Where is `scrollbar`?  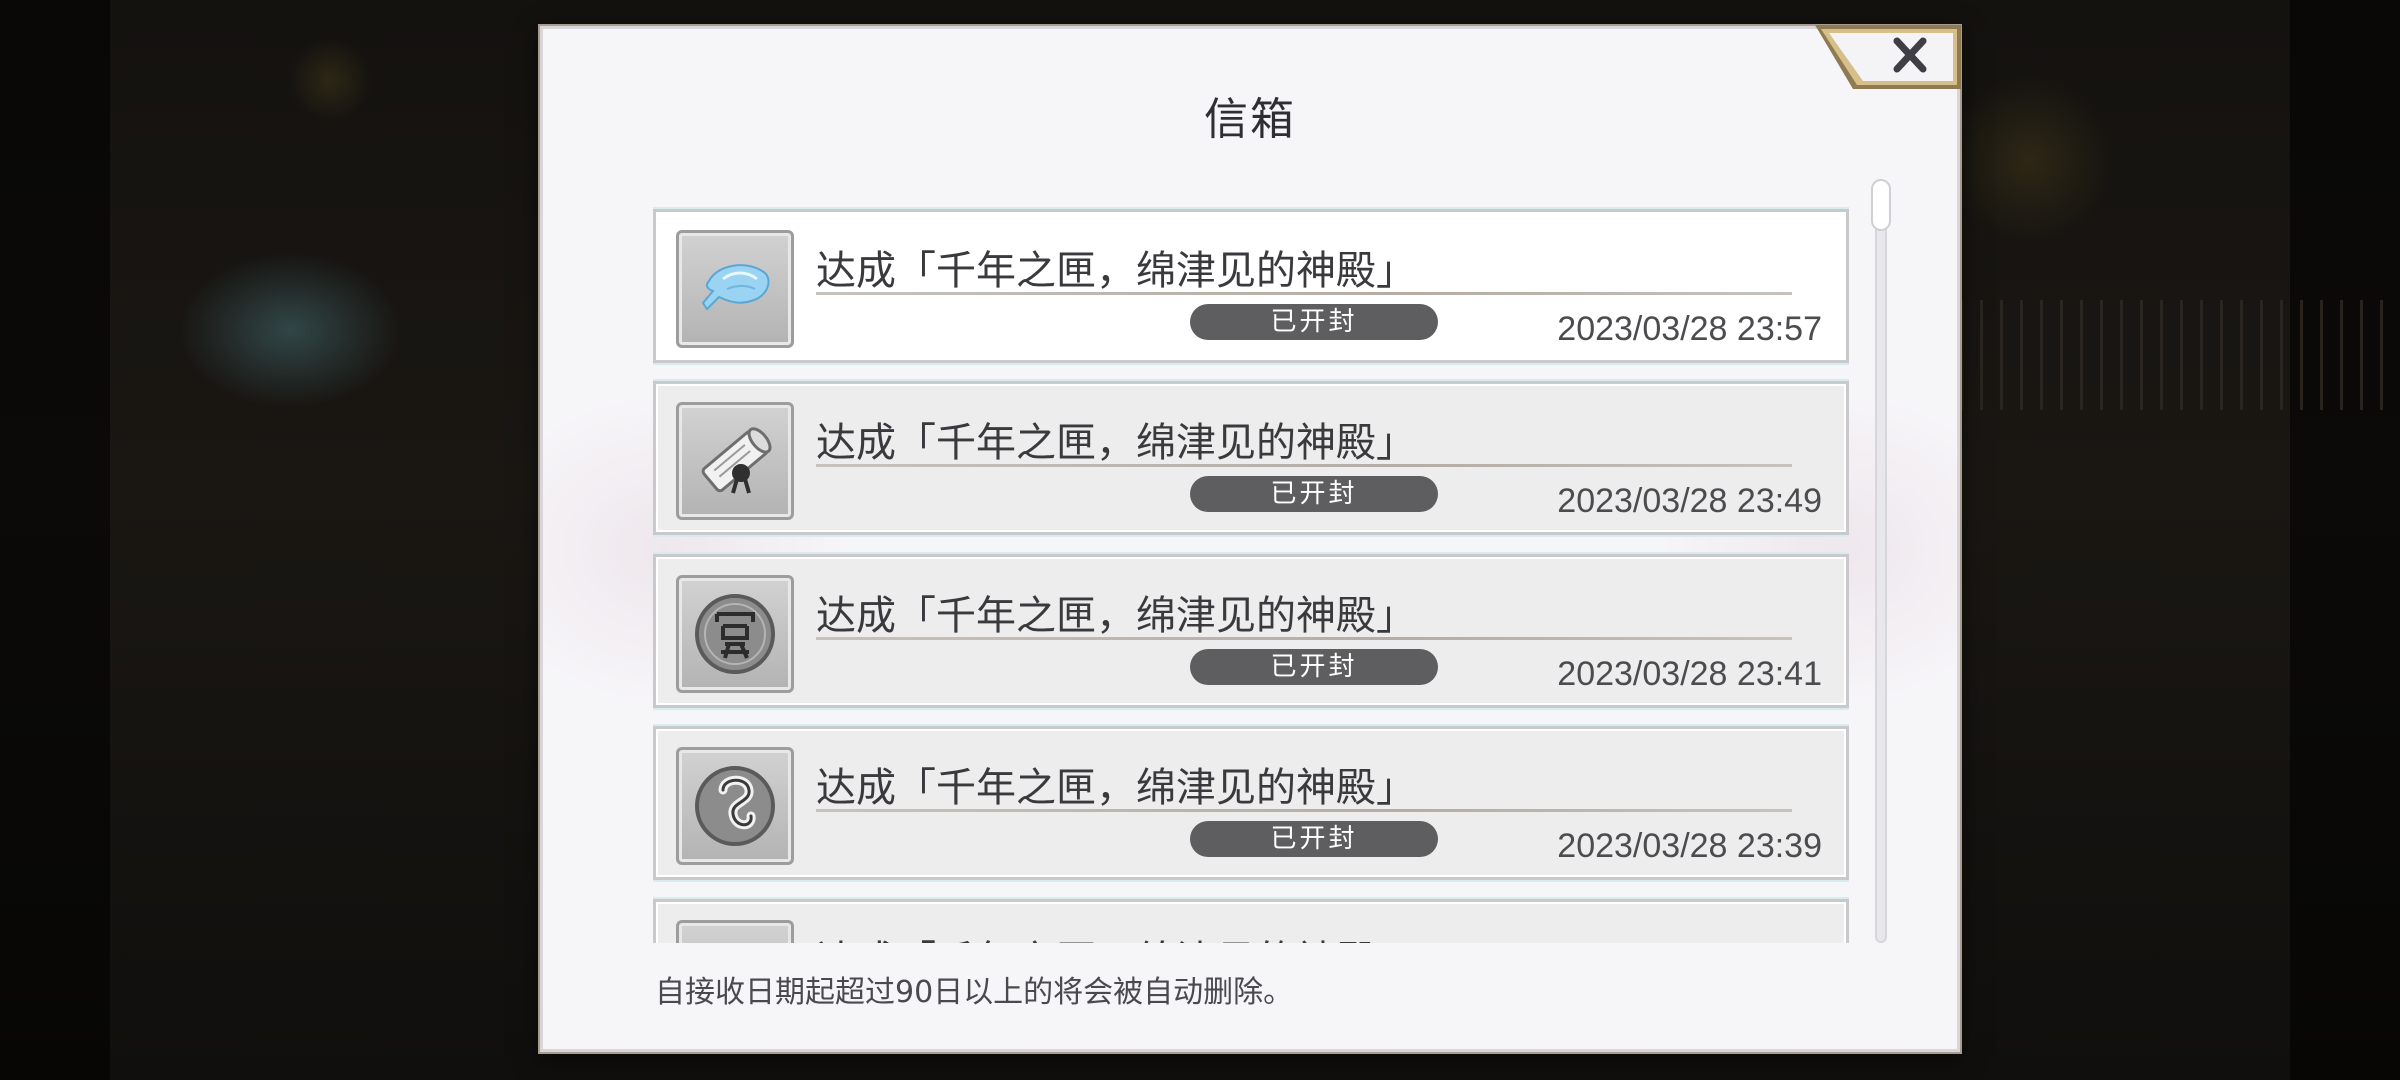 scrollbar is located at coordinates (1881, 561).